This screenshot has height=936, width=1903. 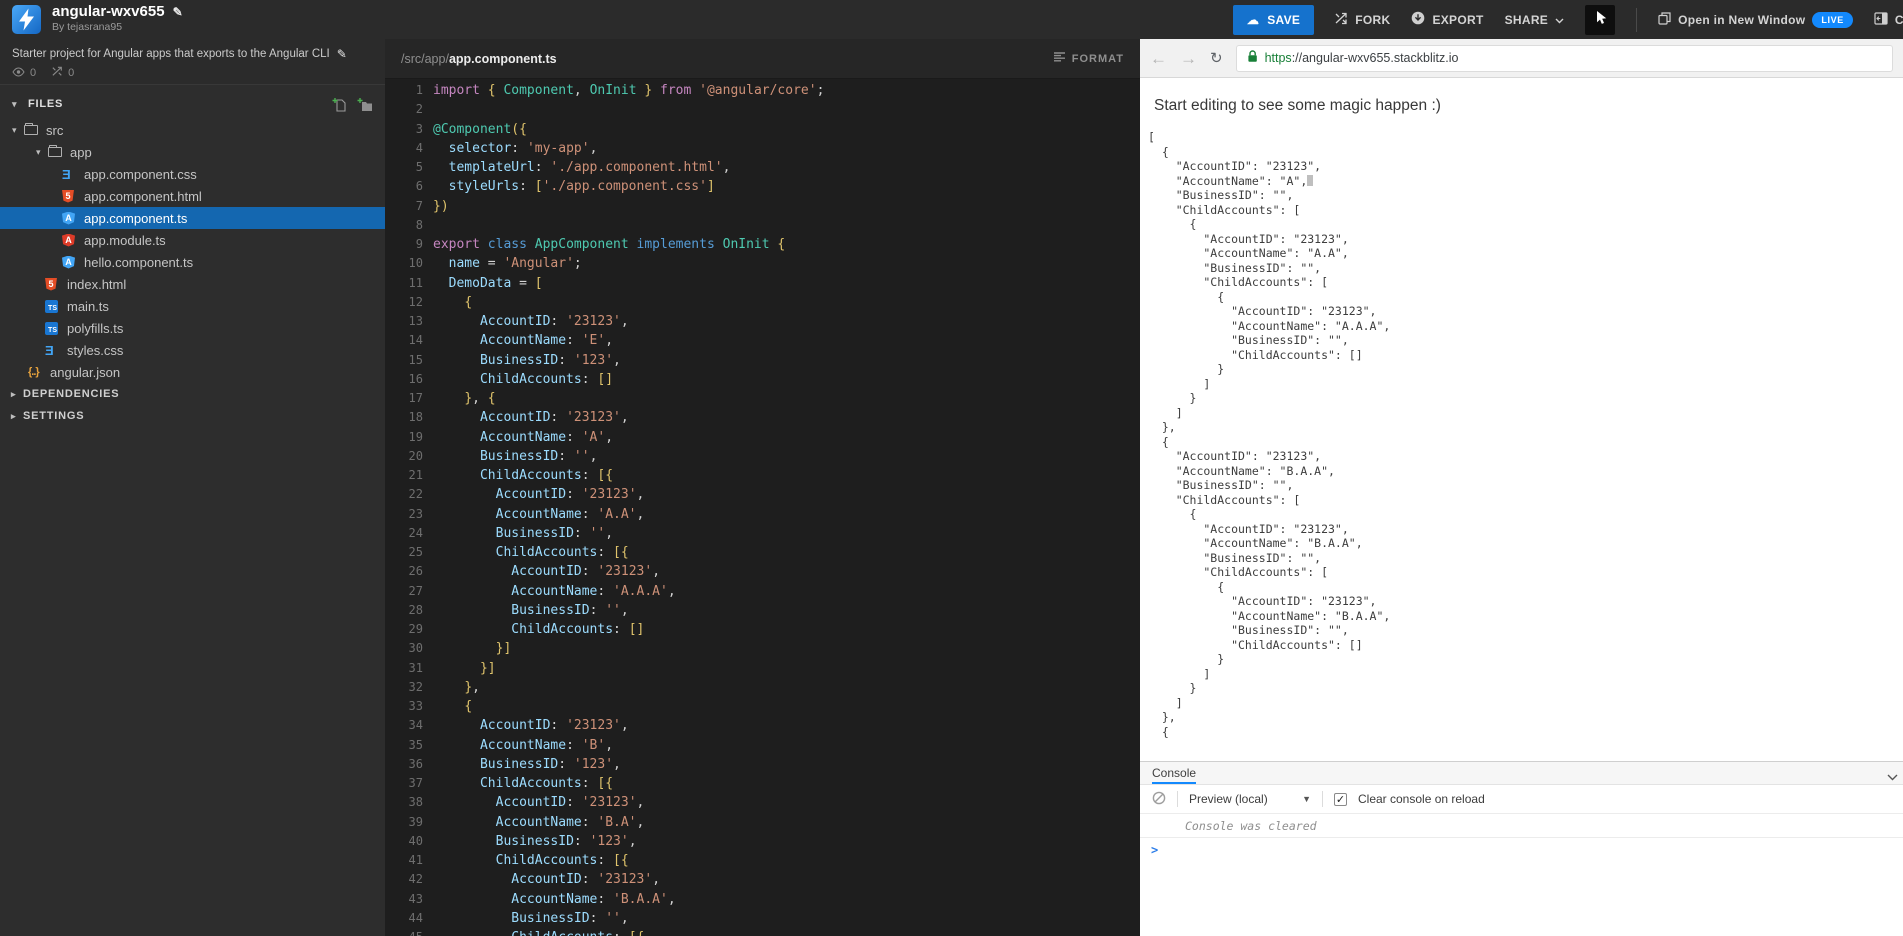 What do you see at coordinates (425, 58) in the screenshot?
I see `breadcrumb-path: /src/app/` at bounding box center [425, 58].